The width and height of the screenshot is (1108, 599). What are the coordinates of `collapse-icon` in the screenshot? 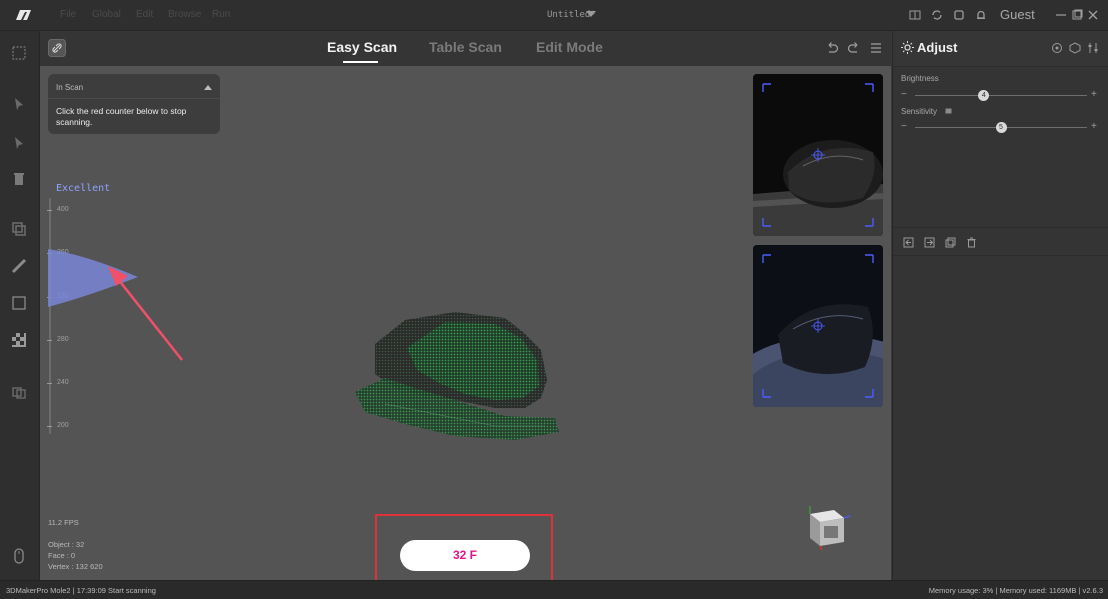 It's located at (208, 87).